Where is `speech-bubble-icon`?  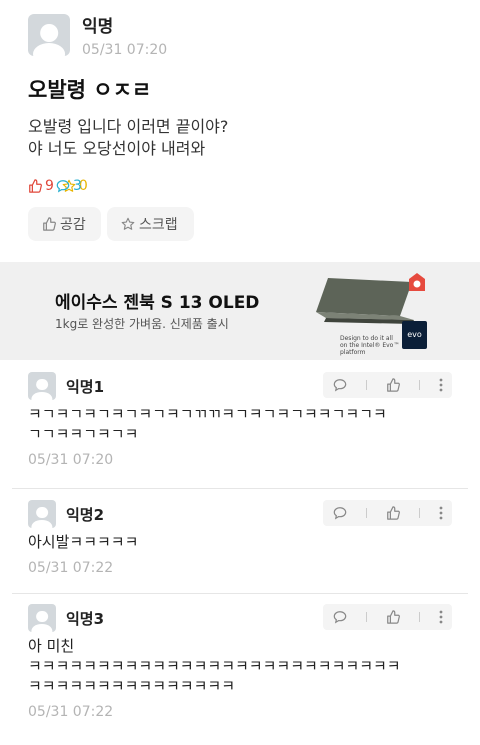
speech-bubble-icon is located at coordinates (63, 186).